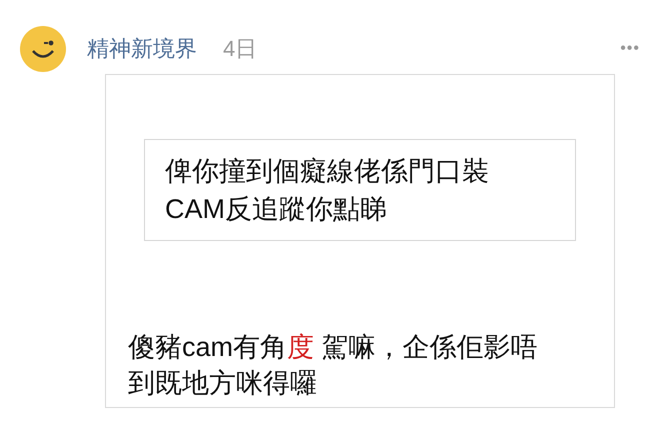  Describe the element at coordinates (630, 49) in the screenshot. I see `more-icon: •••` at that location.